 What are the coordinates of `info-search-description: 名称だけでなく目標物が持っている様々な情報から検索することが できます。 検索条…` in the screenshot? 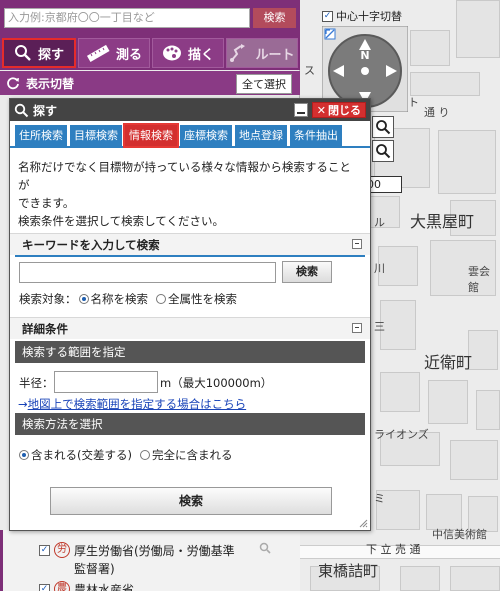 It's located at (190, 189).